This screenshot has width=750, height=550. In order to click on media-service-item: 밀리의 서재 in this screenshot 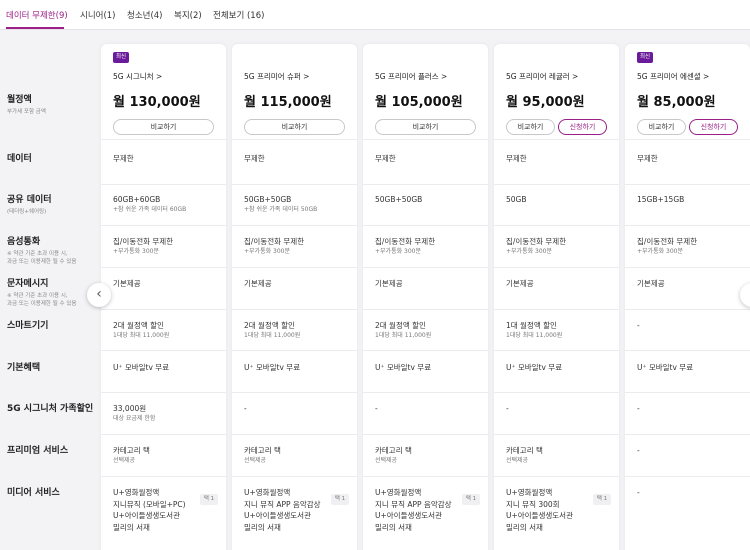, I will do `click(524, 527)`.